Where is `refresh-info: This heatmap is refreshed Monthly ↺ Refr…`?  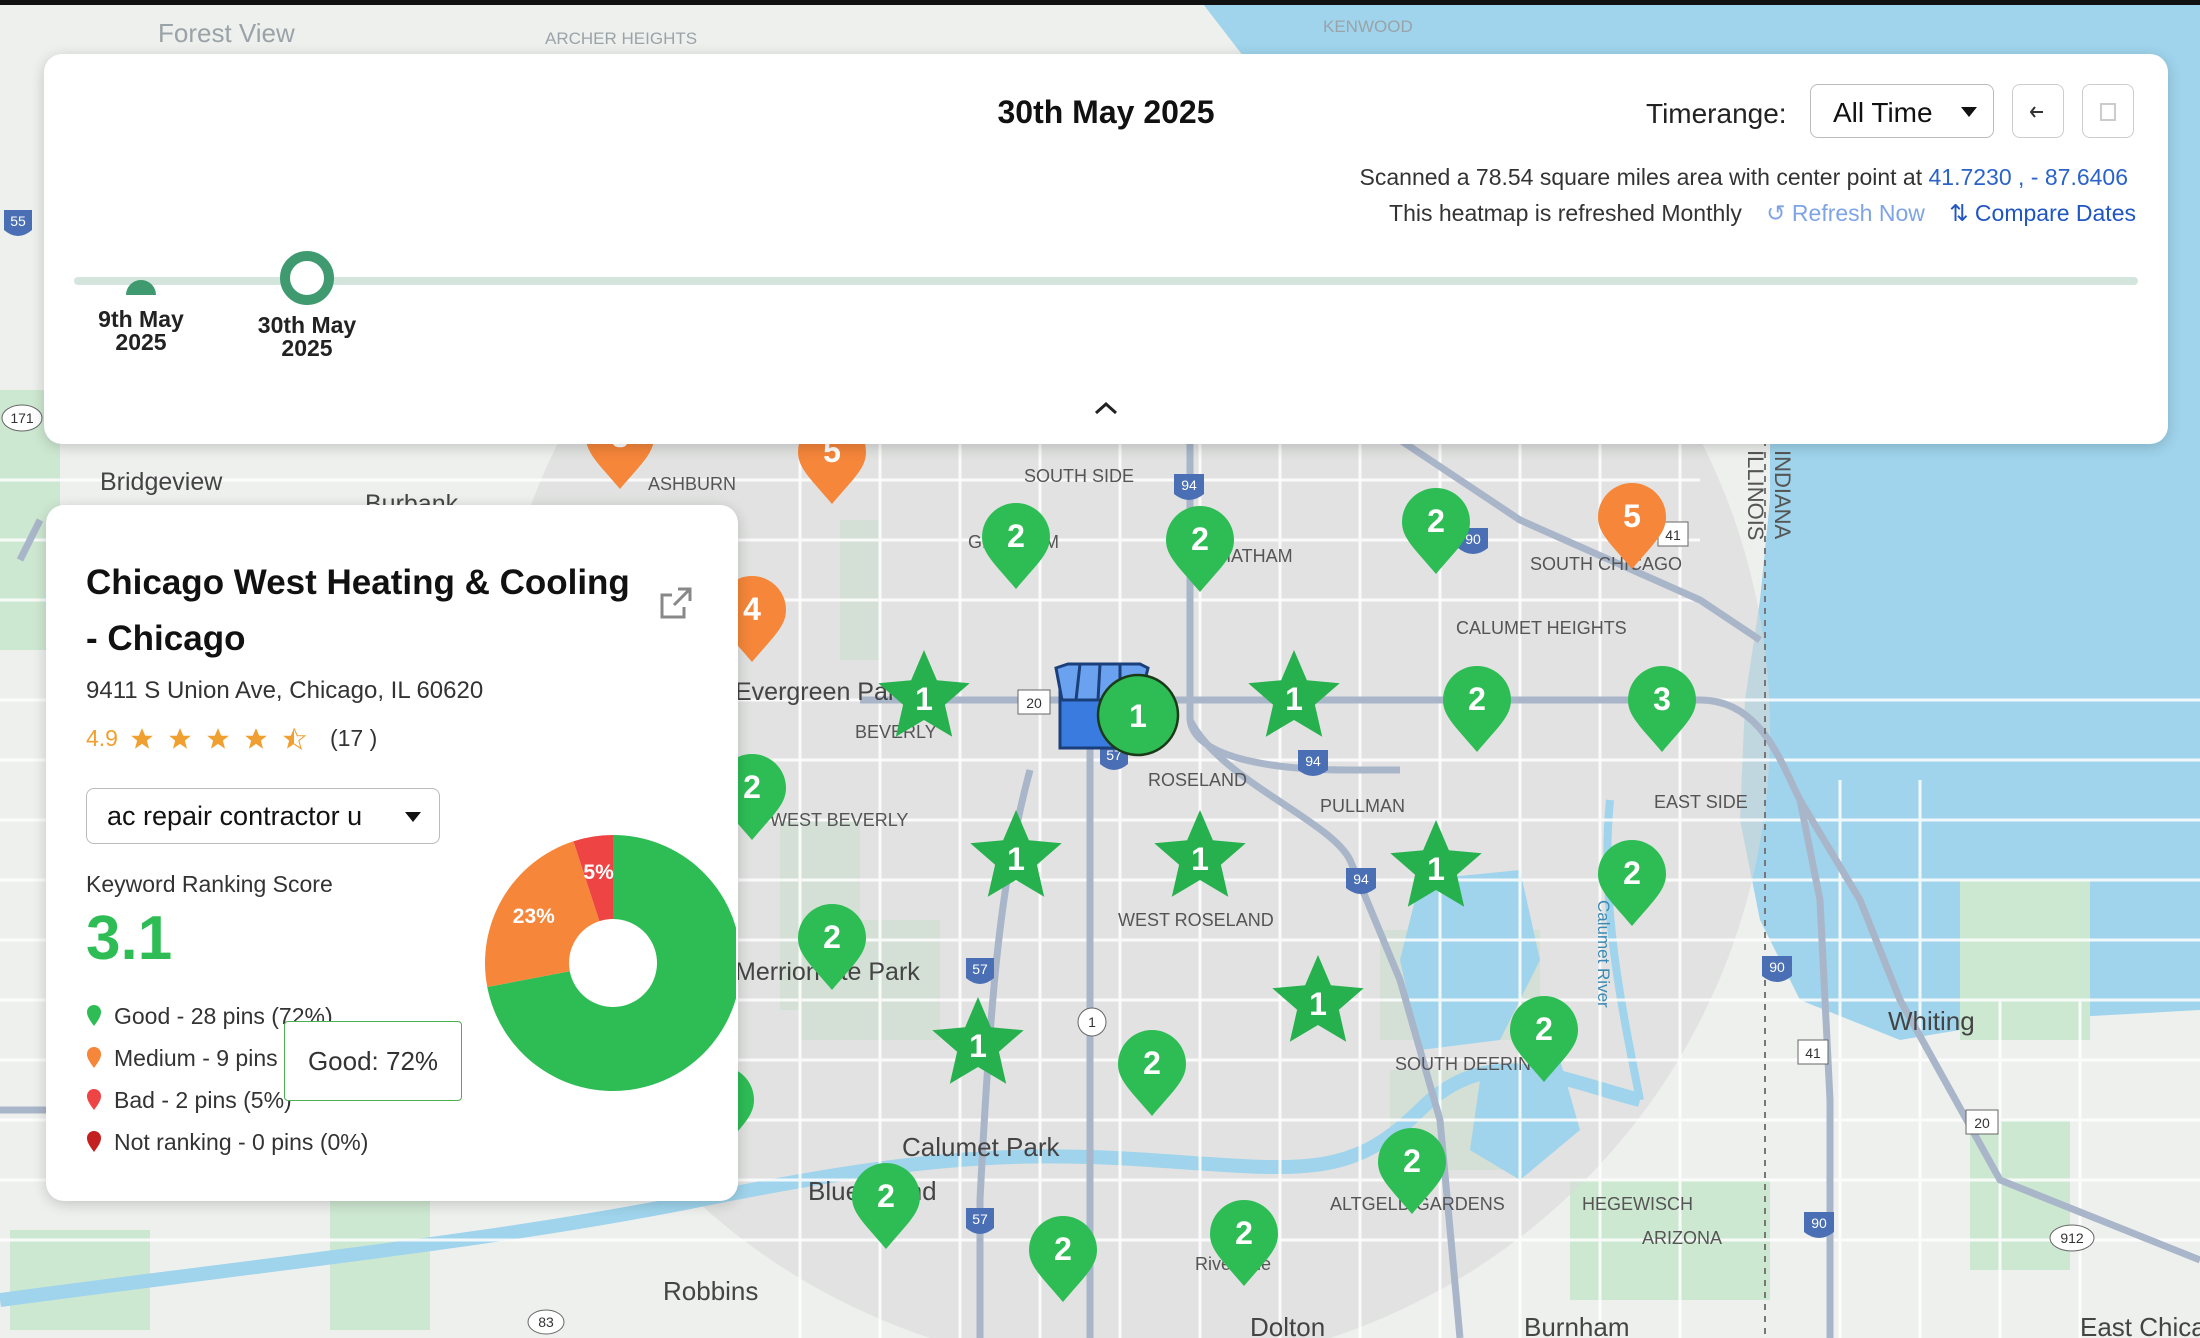 refresh-info: This heatmap is refreshed Monthly ↺ Refr… is located at coordinates (1762, 213).